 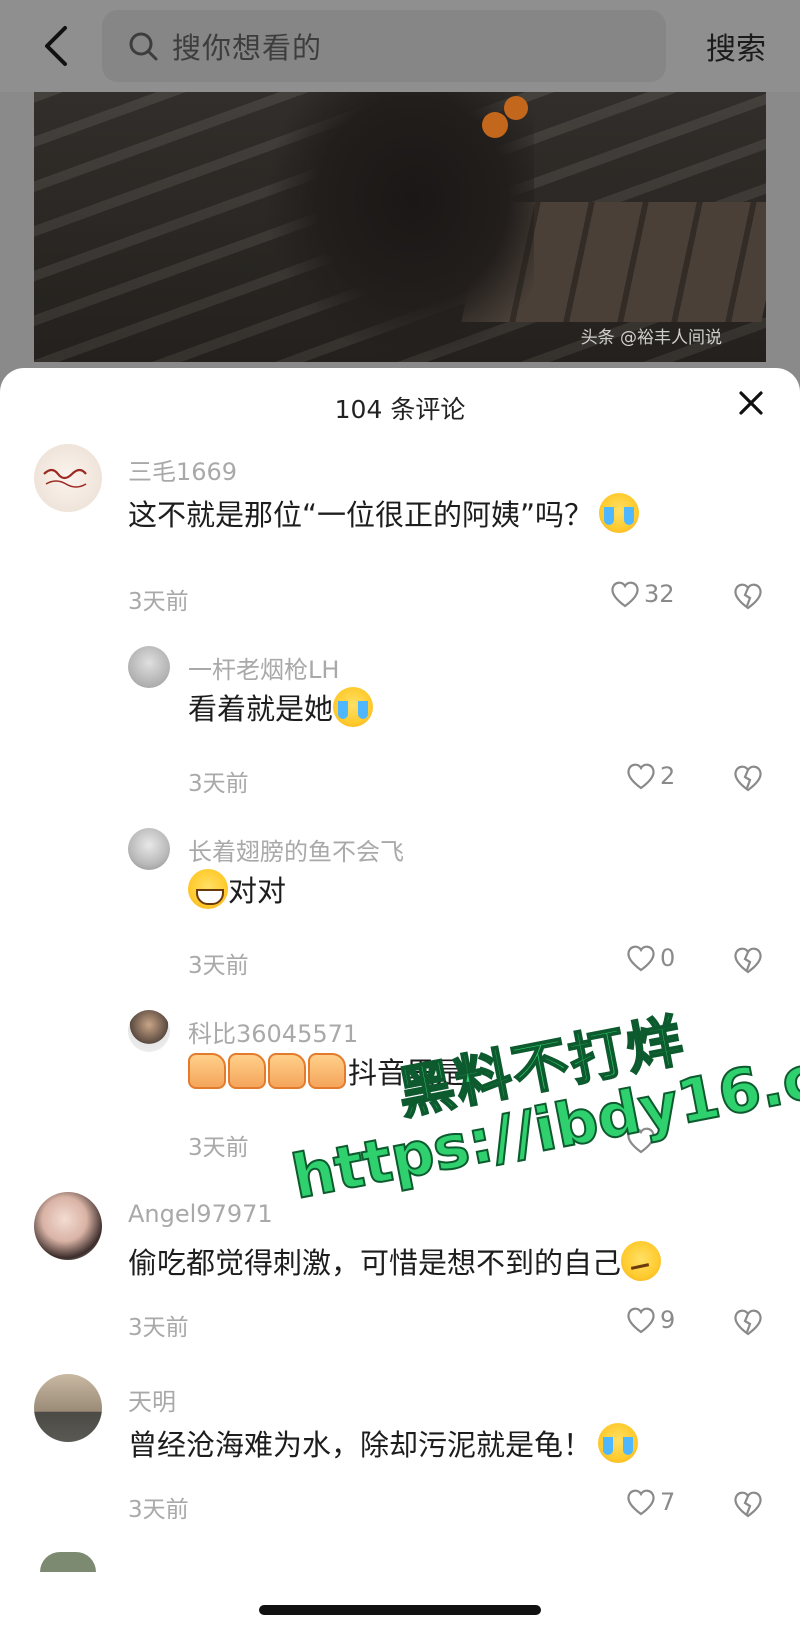 I want to click on thinking-emoji-icon, so click(x=641, y=1261).